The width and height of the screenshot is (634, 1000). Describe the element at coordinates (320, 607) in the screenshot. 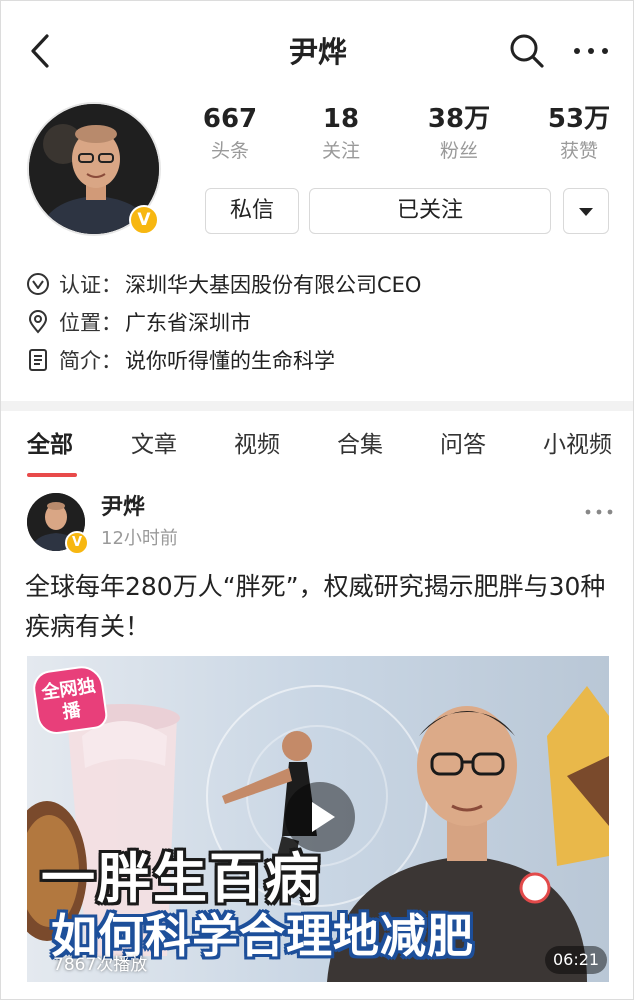

I see `post-title: 全球每年280万人“胖死”，权威研究揭示肥胖与30种疾病有关！` at that location.